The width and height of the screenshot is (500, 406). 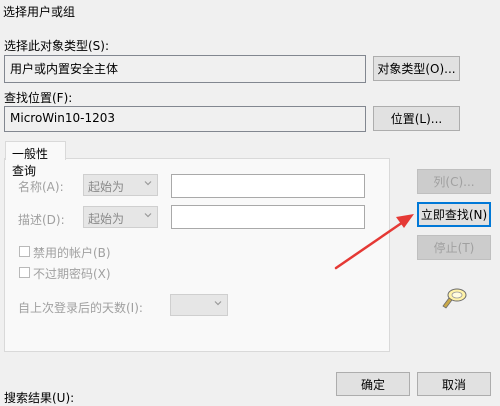 What do you see at coordinates (106, 187) in the screenshot?
I see `name-mode-value: 起始为` at bounding box center [106, 187].